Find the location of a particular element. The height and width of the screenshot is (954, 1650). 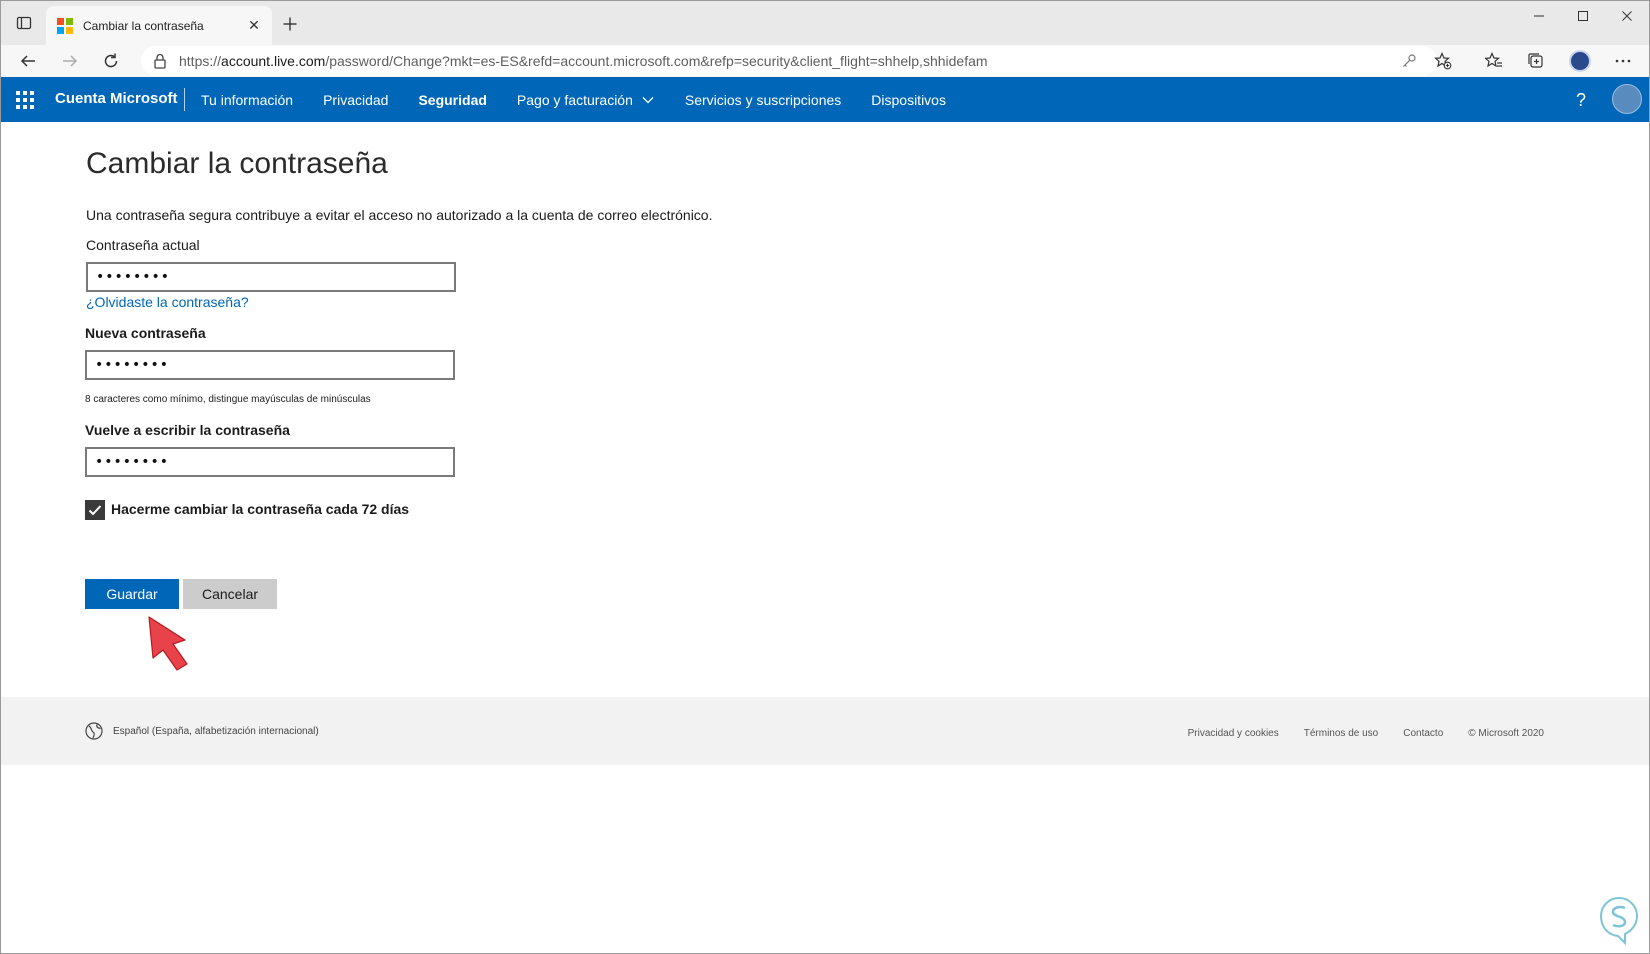

collections-icon is located at coordinates (1536, 61).